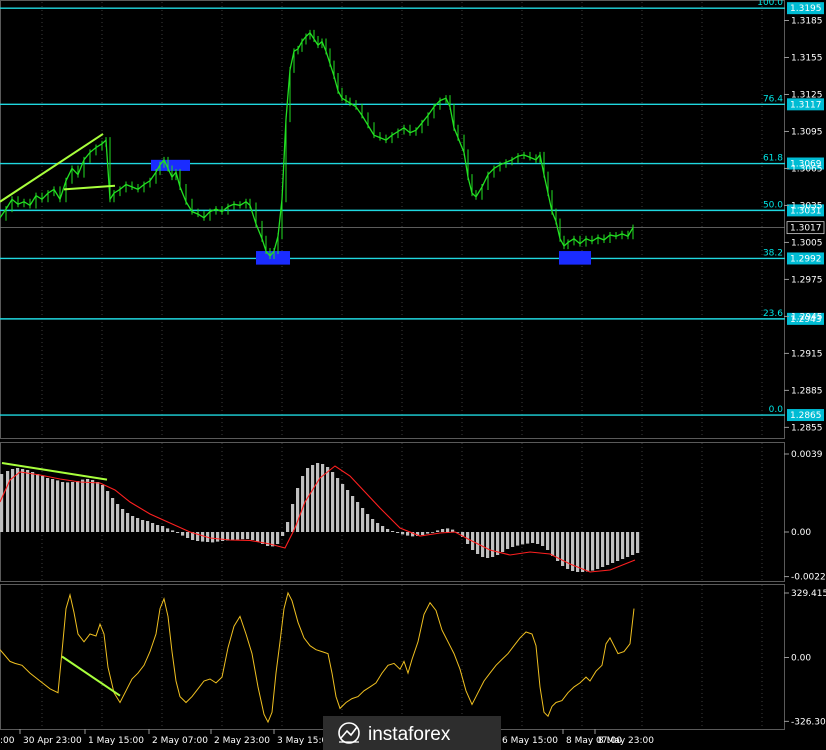  I want to click on fib-price-label: 1.2992, so click(806, 259).